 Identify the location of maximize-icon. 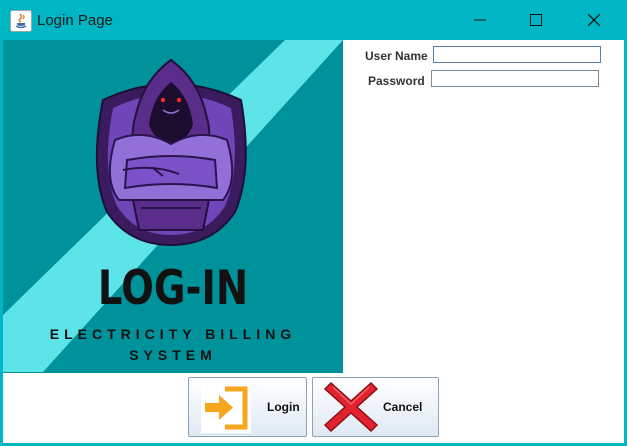
(536, 20).